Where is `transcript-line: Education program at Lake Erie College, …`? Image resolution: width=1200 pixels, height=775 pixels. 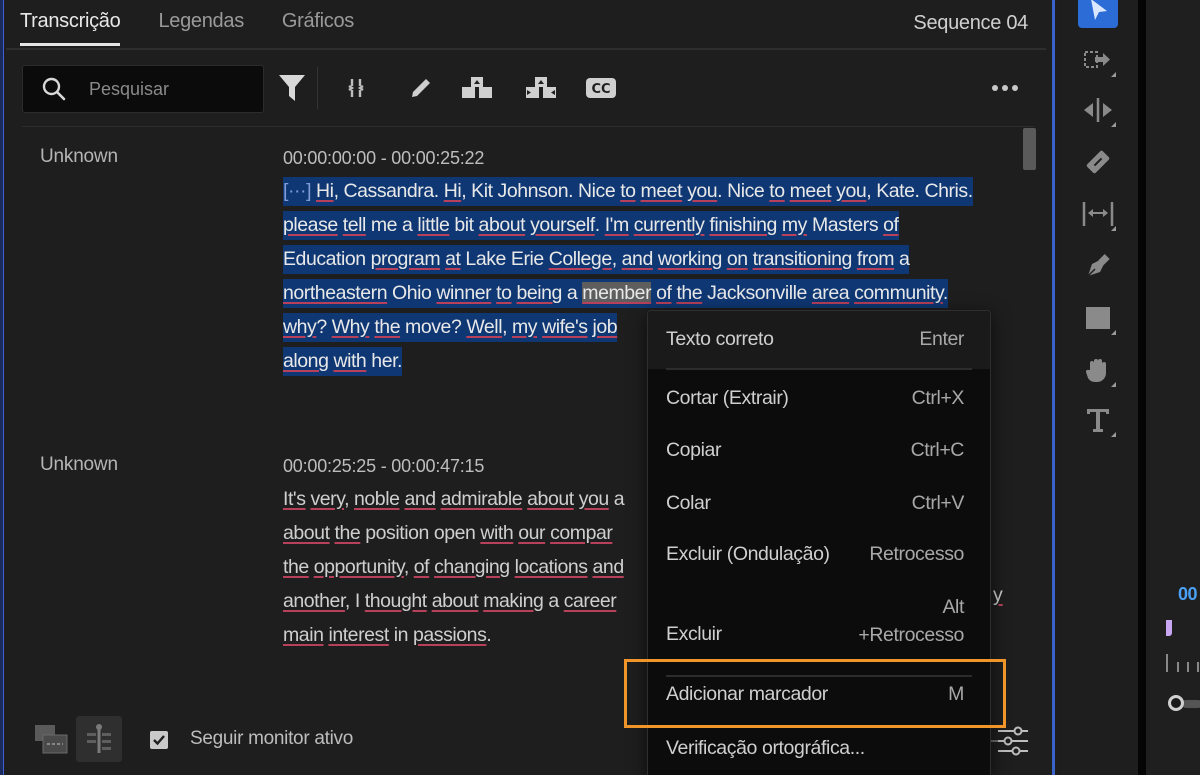 transcript-line: Education program at Lake Erie College, … is located at coordinates (648, 259).